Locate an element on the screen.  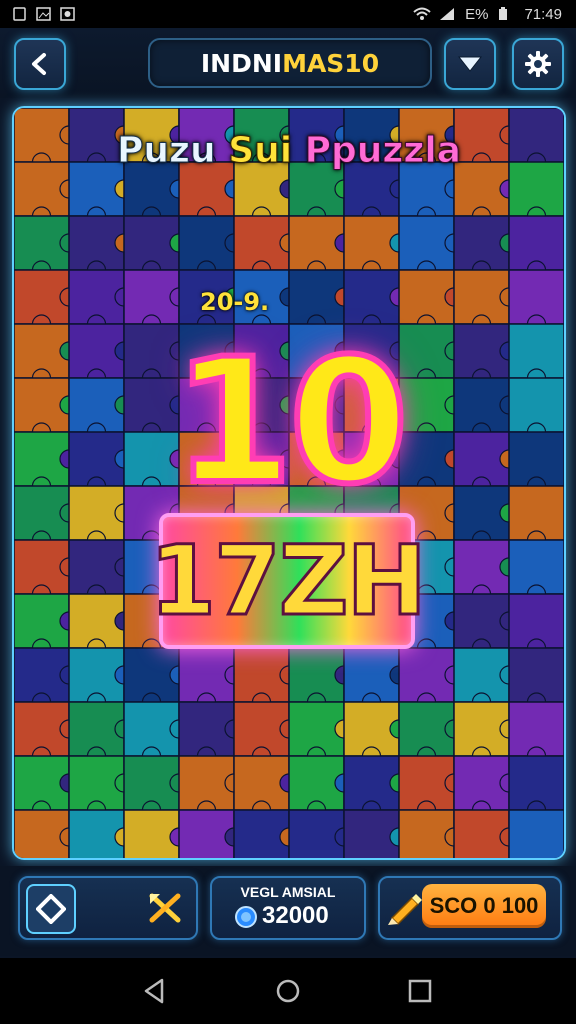
coins-card: VEGL AMSIAL 32000 is located at coordinates (288, 908).